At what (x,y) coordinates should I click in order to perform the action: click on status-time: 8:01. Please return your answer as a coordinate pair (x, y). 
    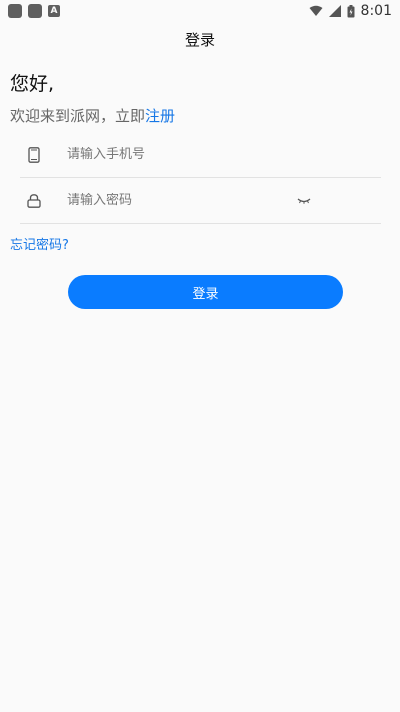
    Looking at the image, I should click on (376, 11).